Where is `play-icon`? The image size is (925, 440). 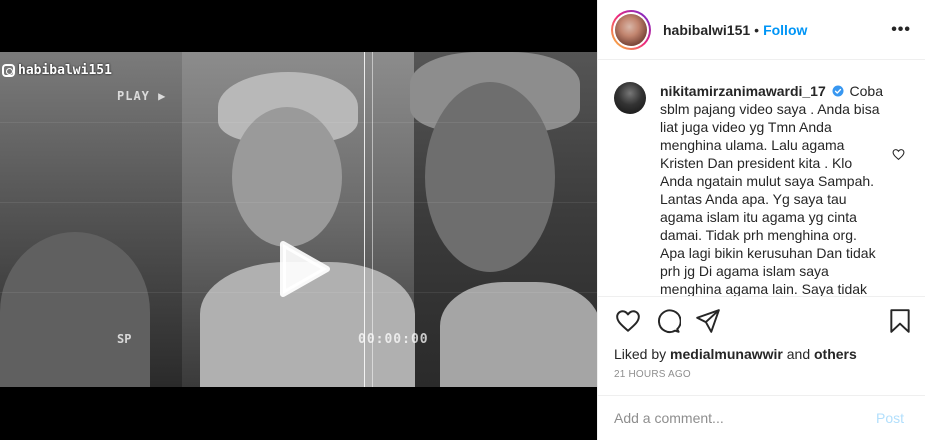
play-icon is located at coordinates (305, 269).